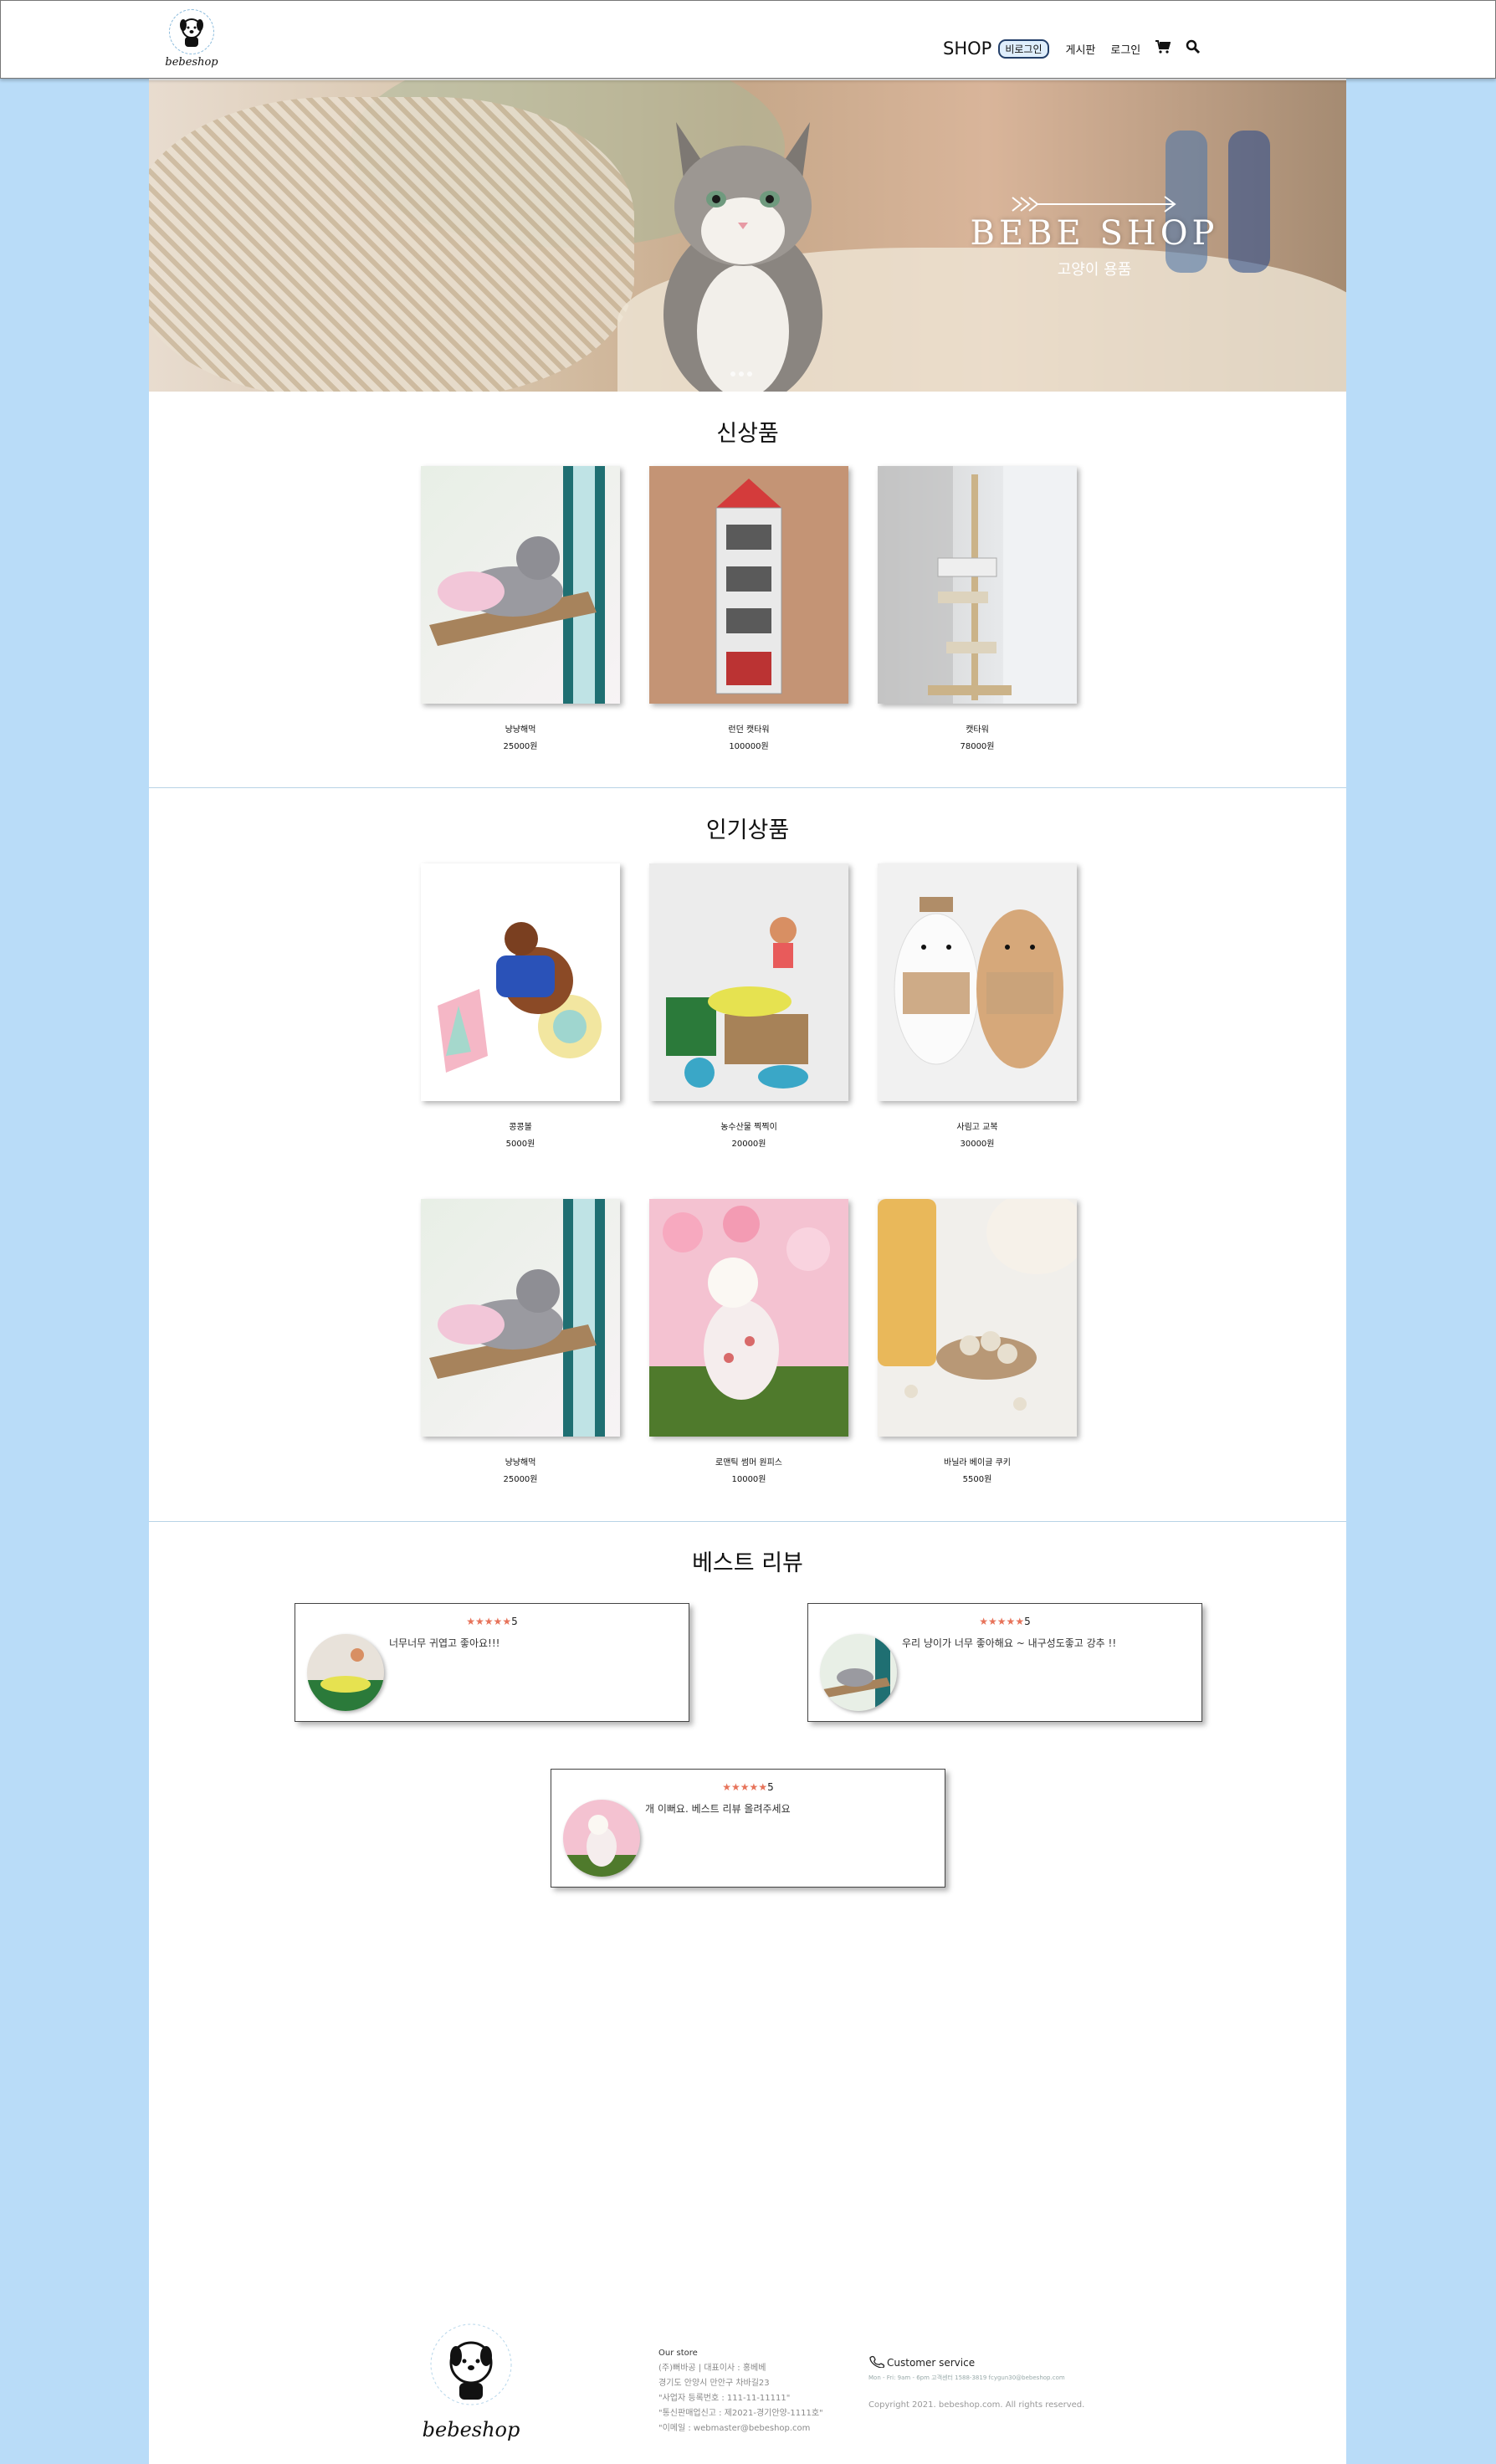 The image size is (1496, 2464). I want to click on product-price: 100000원, so click(749, 746).